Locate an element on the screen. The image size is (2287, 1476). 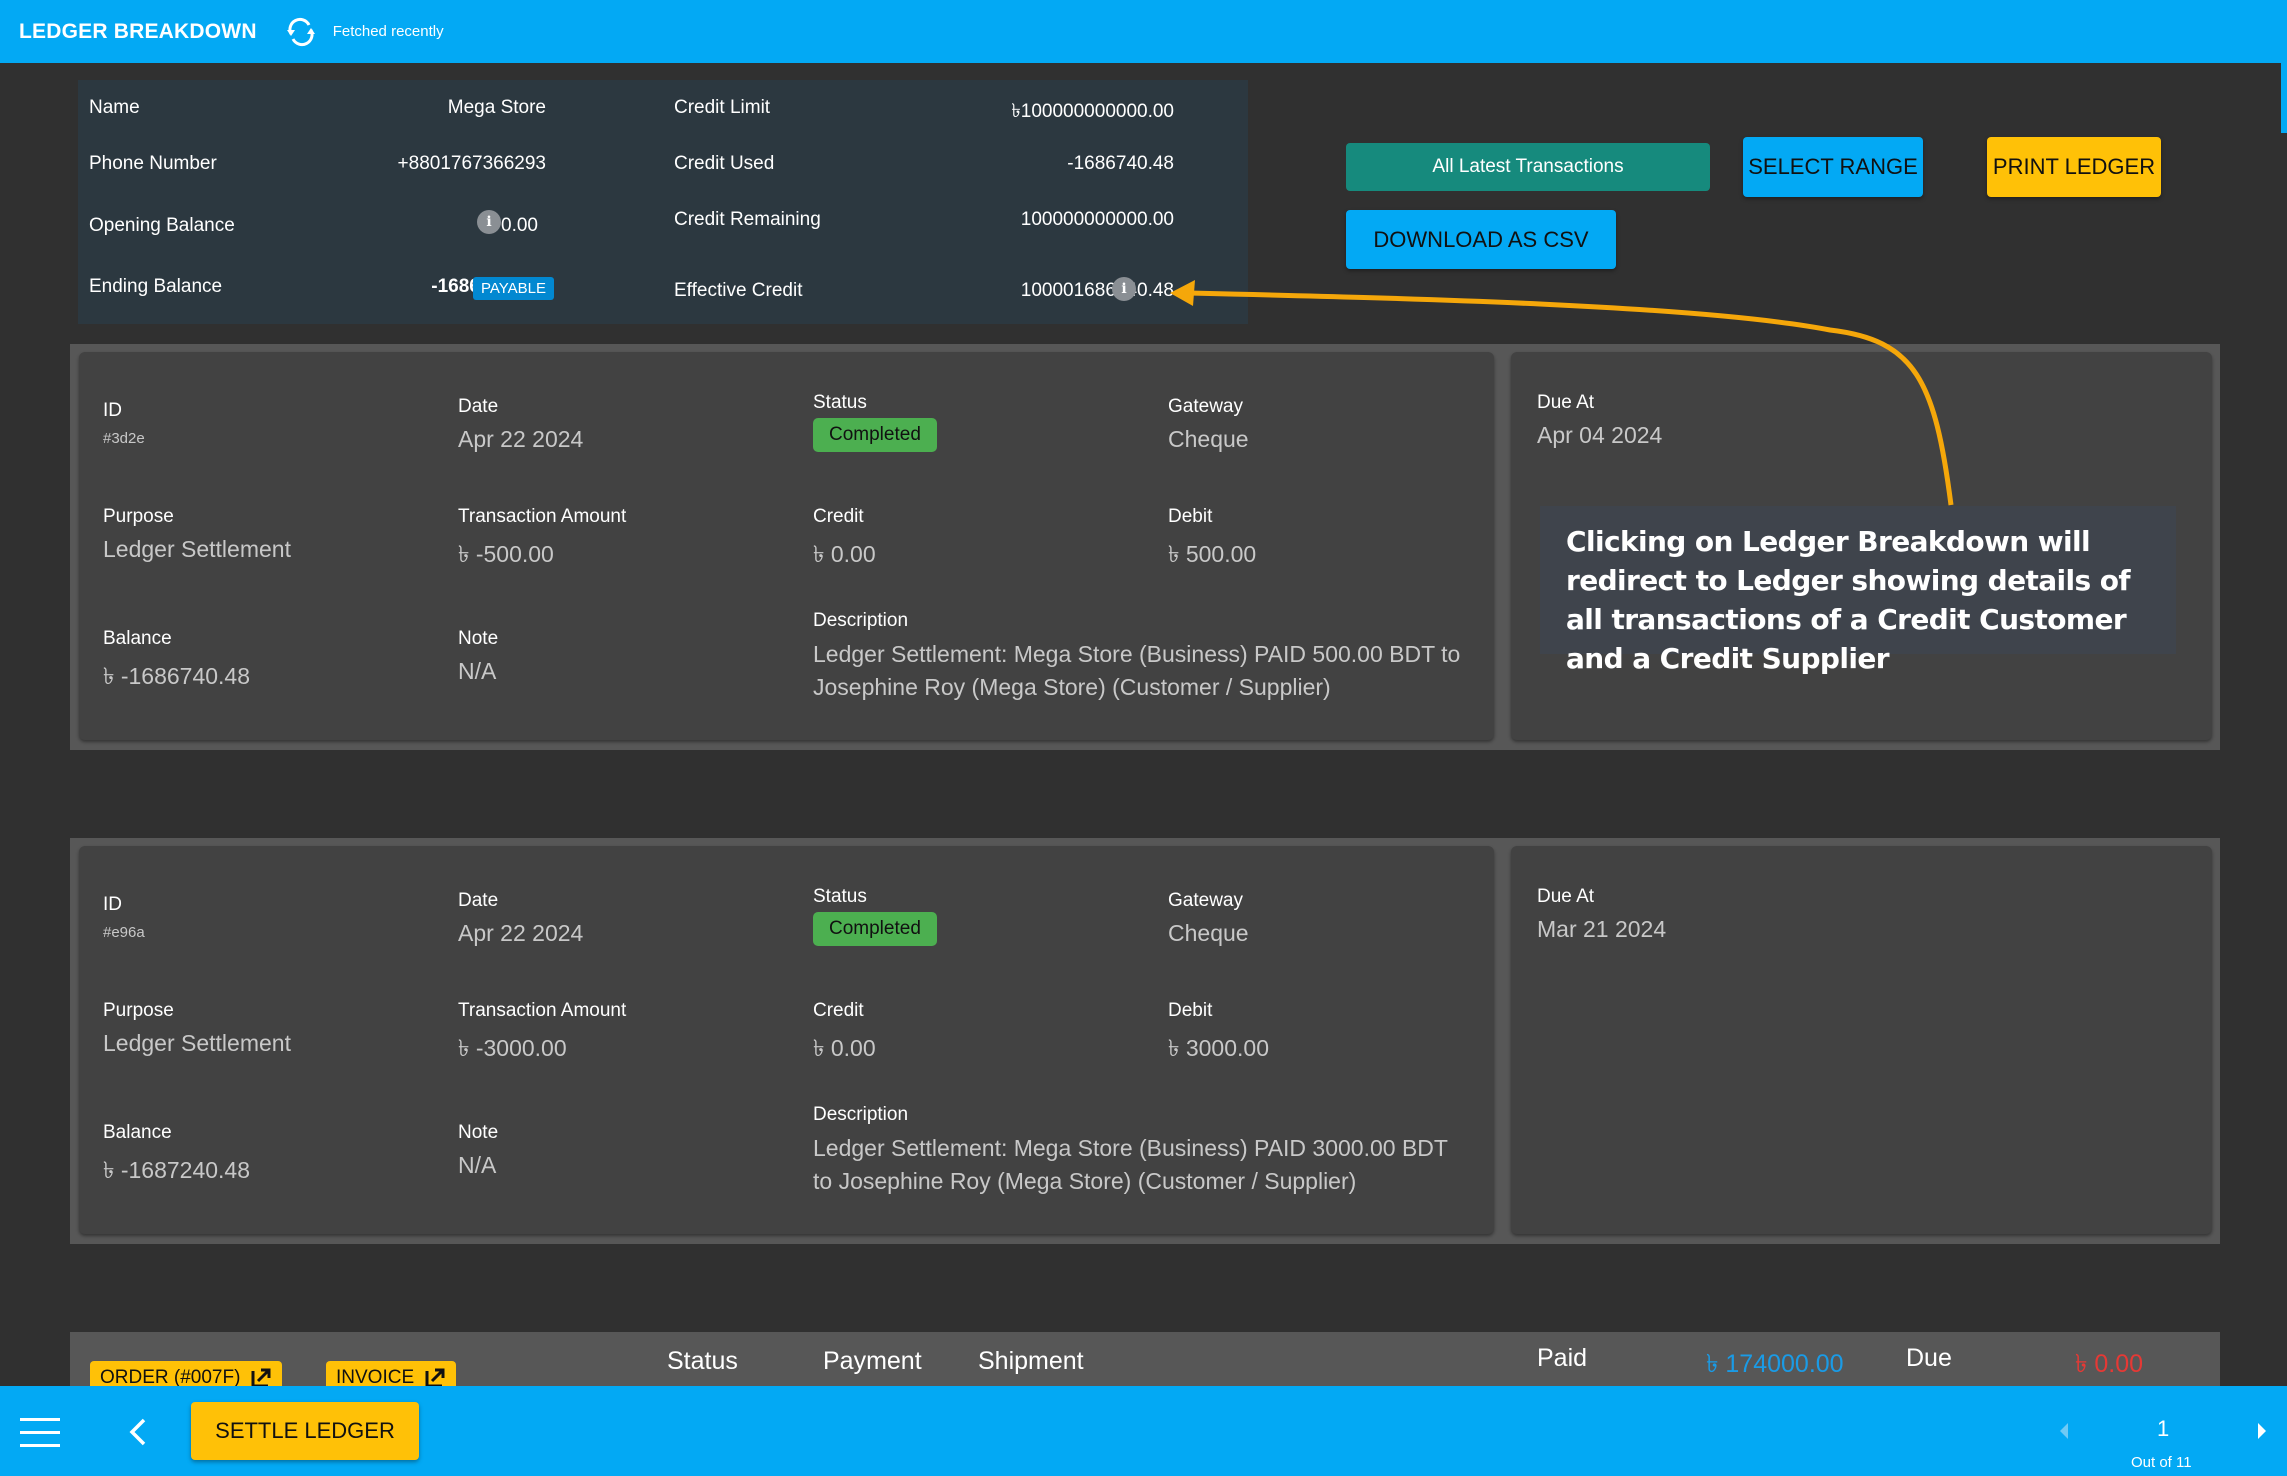
order-status-header: Status is located at coordinates (702, 1361).